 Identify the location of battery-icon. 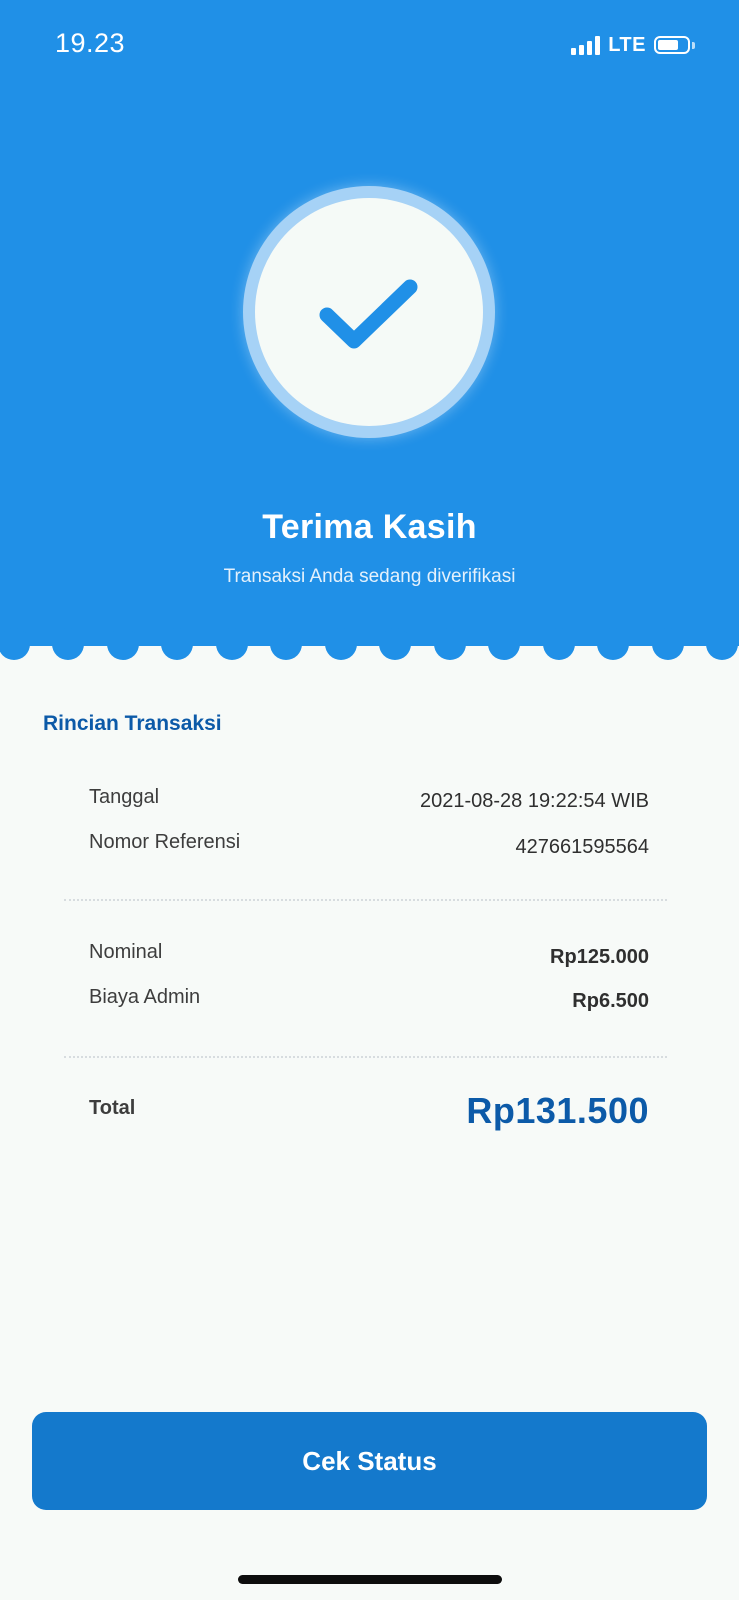
(674, 45).